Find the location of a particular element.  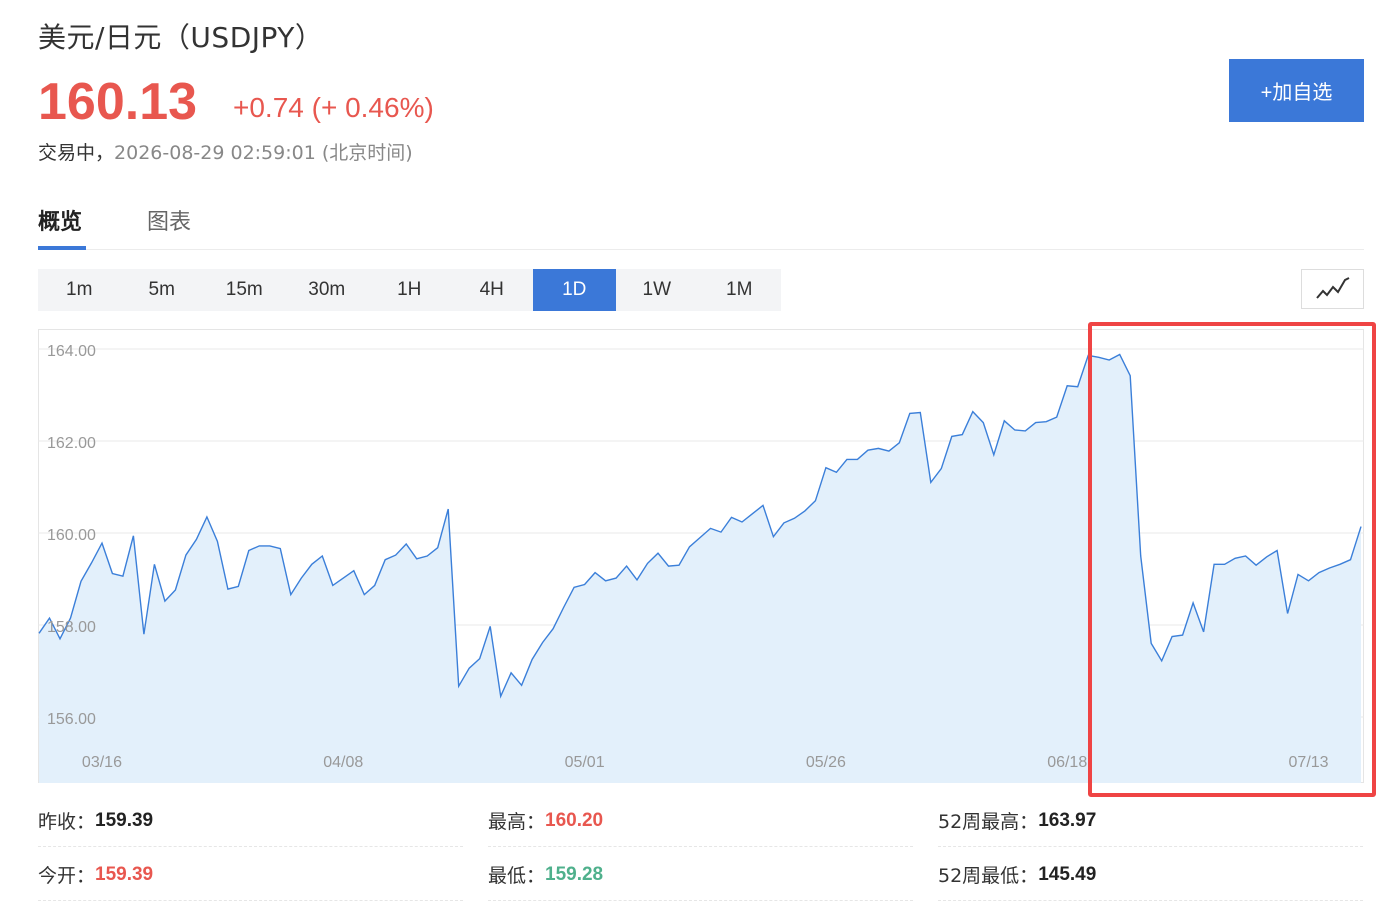

period-4h: 4H is located at coordinates (492, 290).